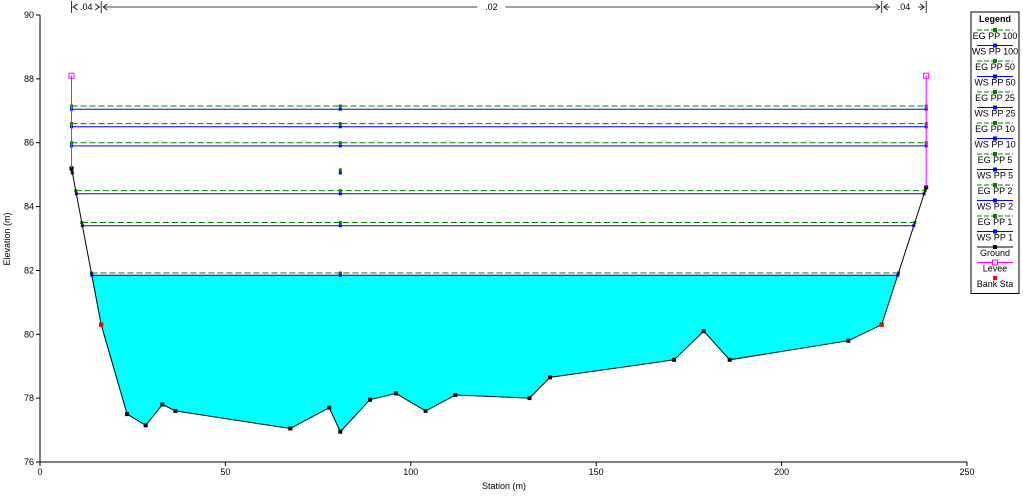  What do you see at coordinates (995, 67) in the screenshot?
I see `legend-item-eg-pp-50-label: EG PP 50` at bounding box center [995, 67].